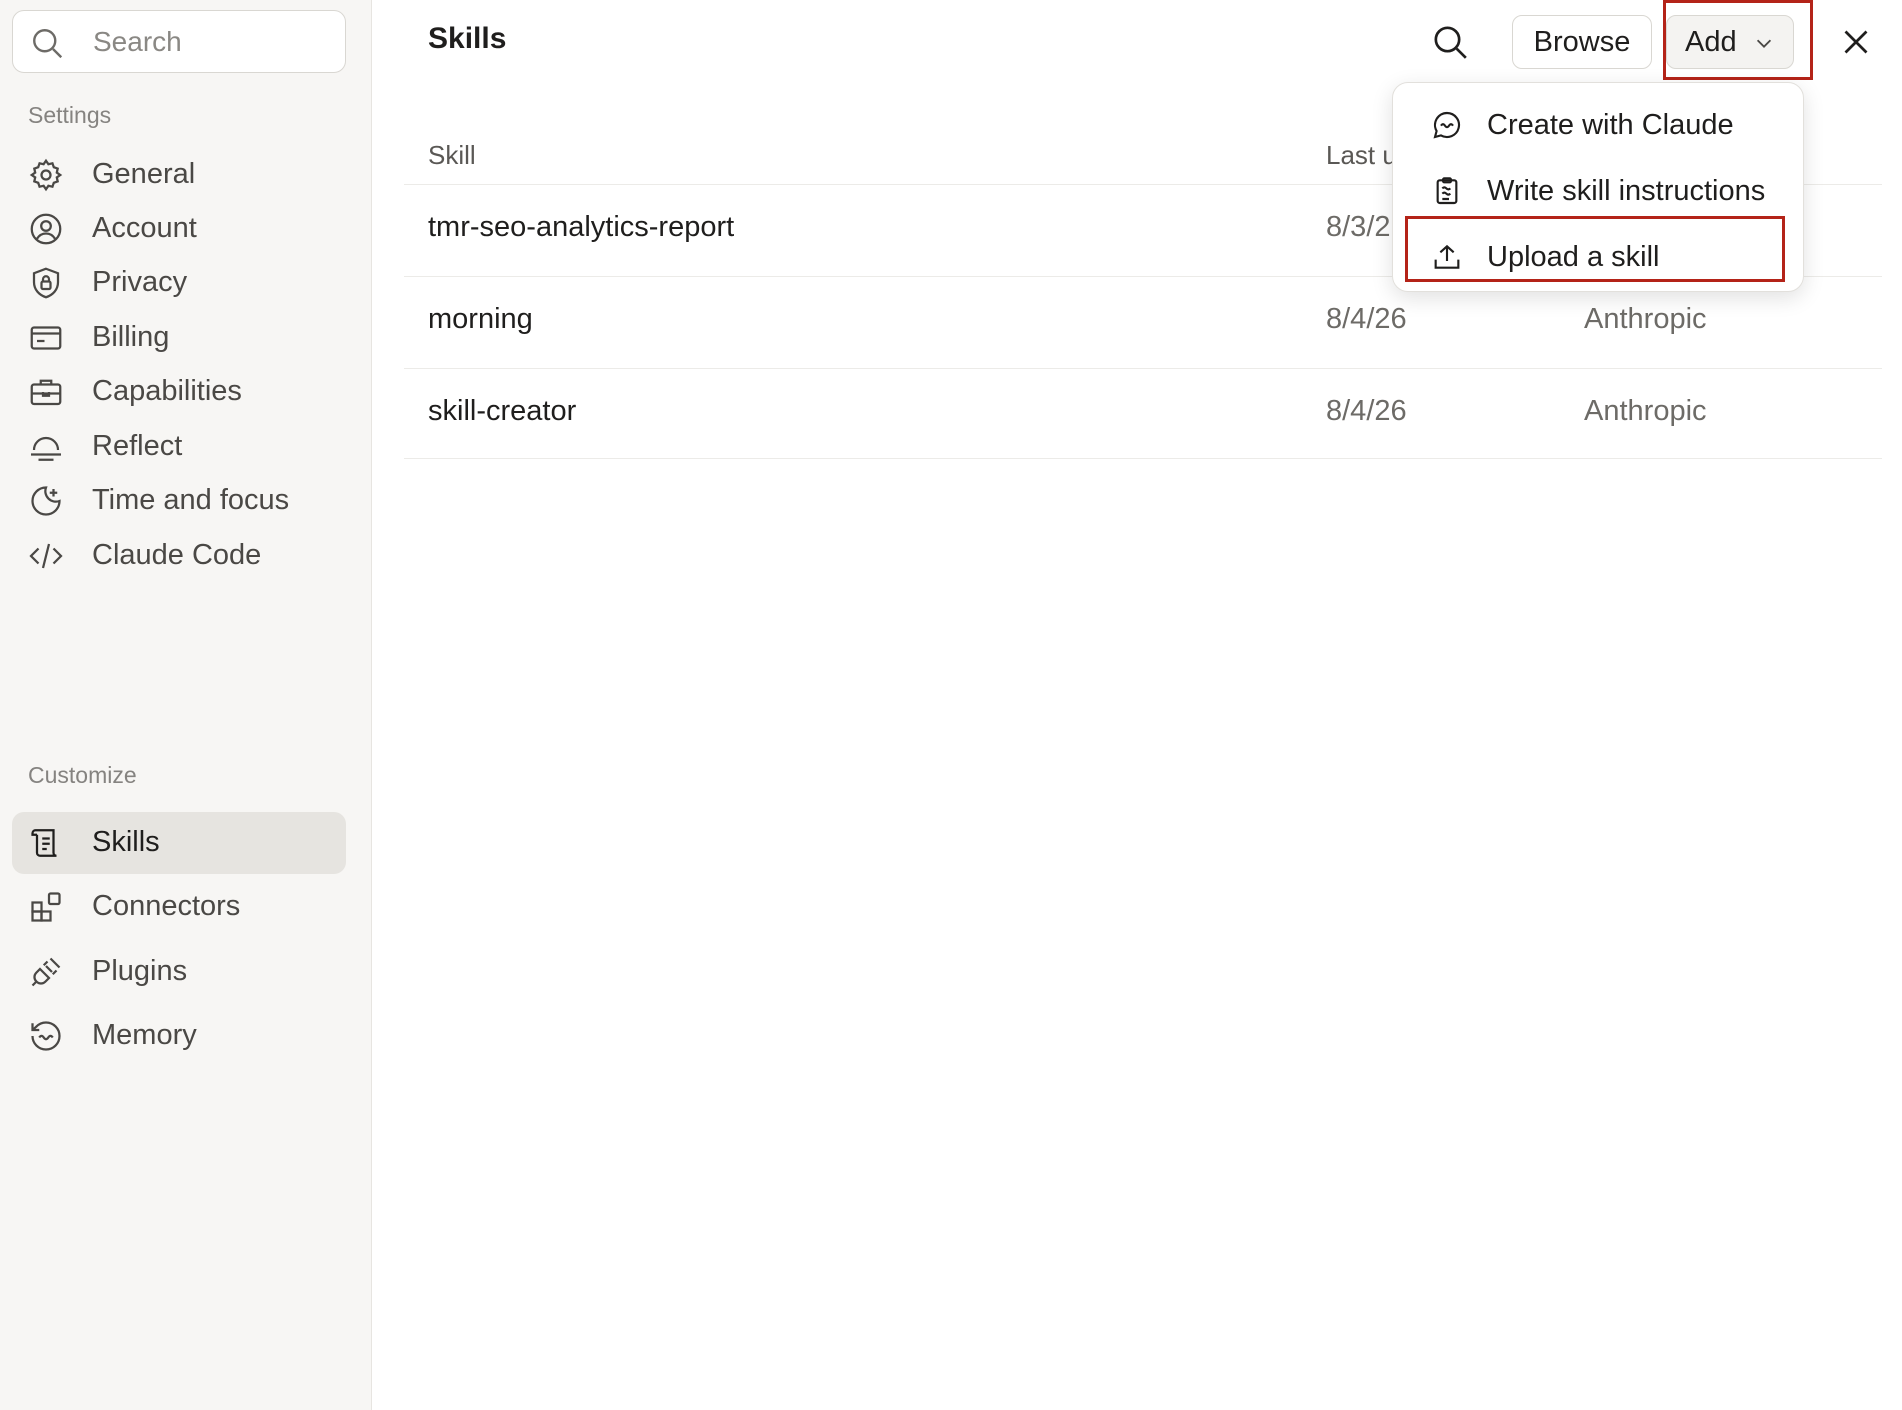 Image resolution: width=1902 pixels, height=1410 pixels. I want to click on sidebar-item-time-and-focus: Time and focus, so click(179, 501).